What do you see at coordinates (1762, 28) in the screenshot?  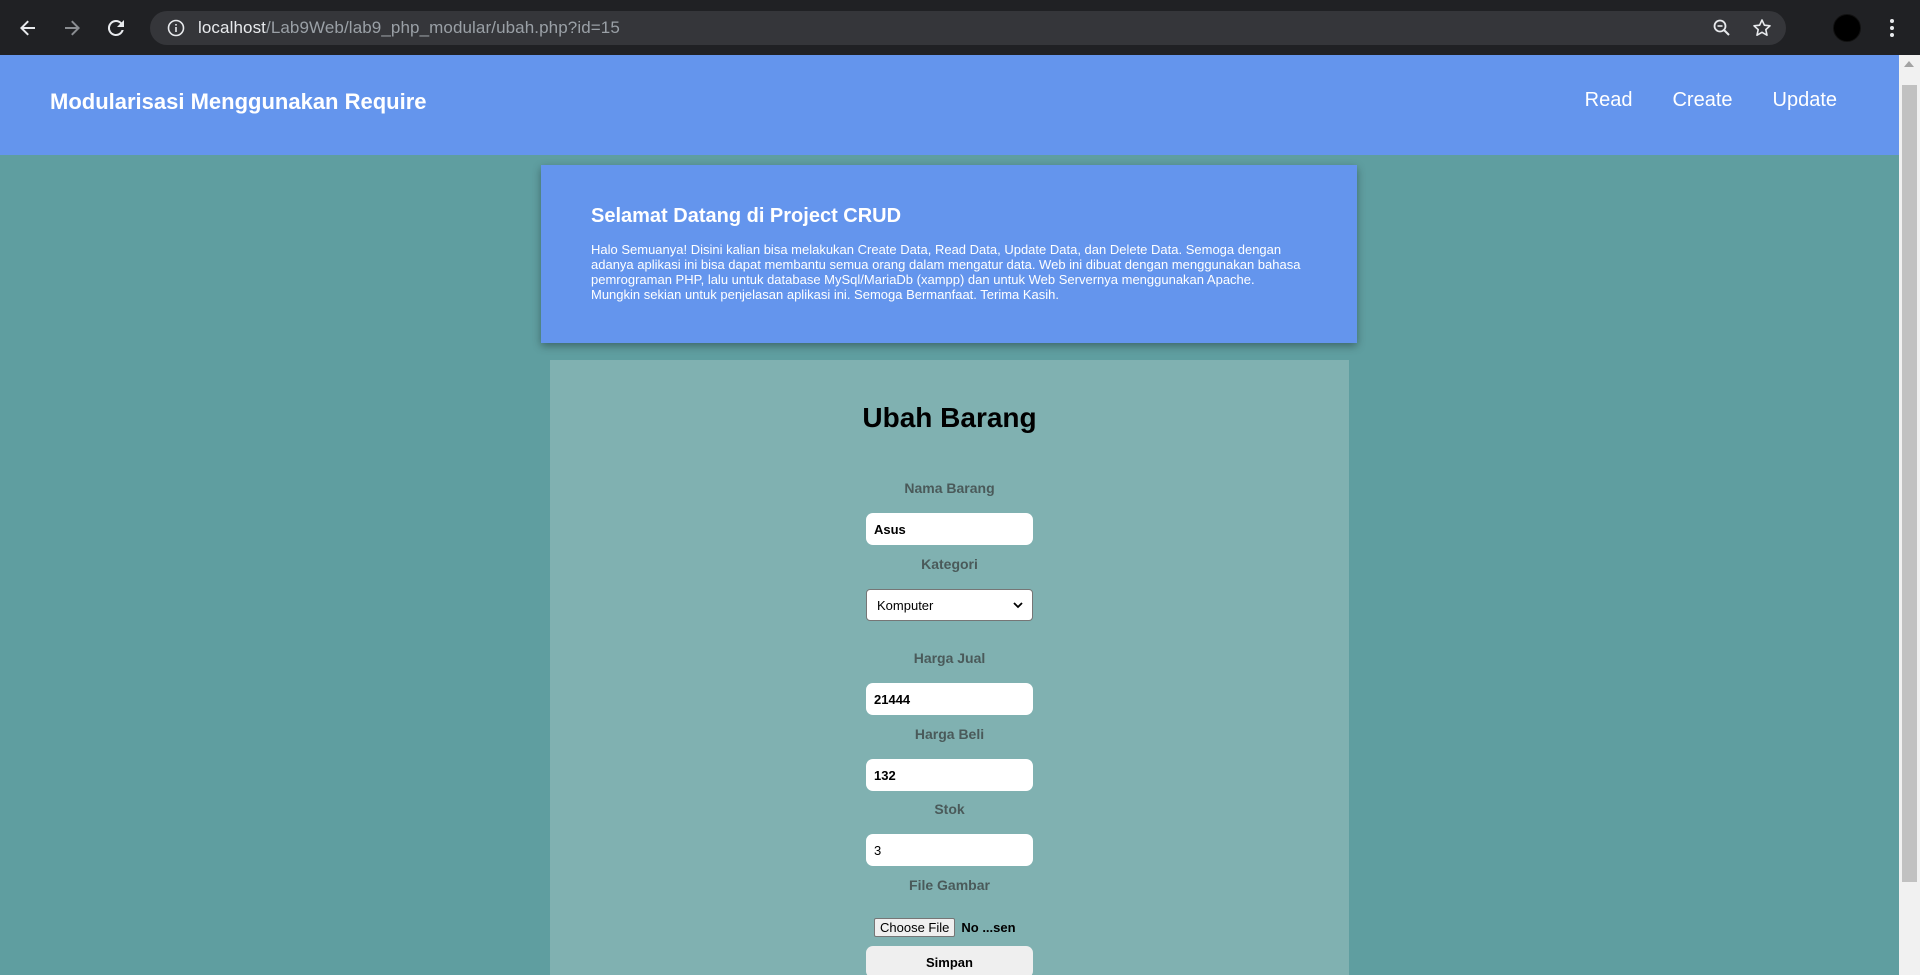 I see `bookmark-star-icon` at bounding box center [1762, 28].